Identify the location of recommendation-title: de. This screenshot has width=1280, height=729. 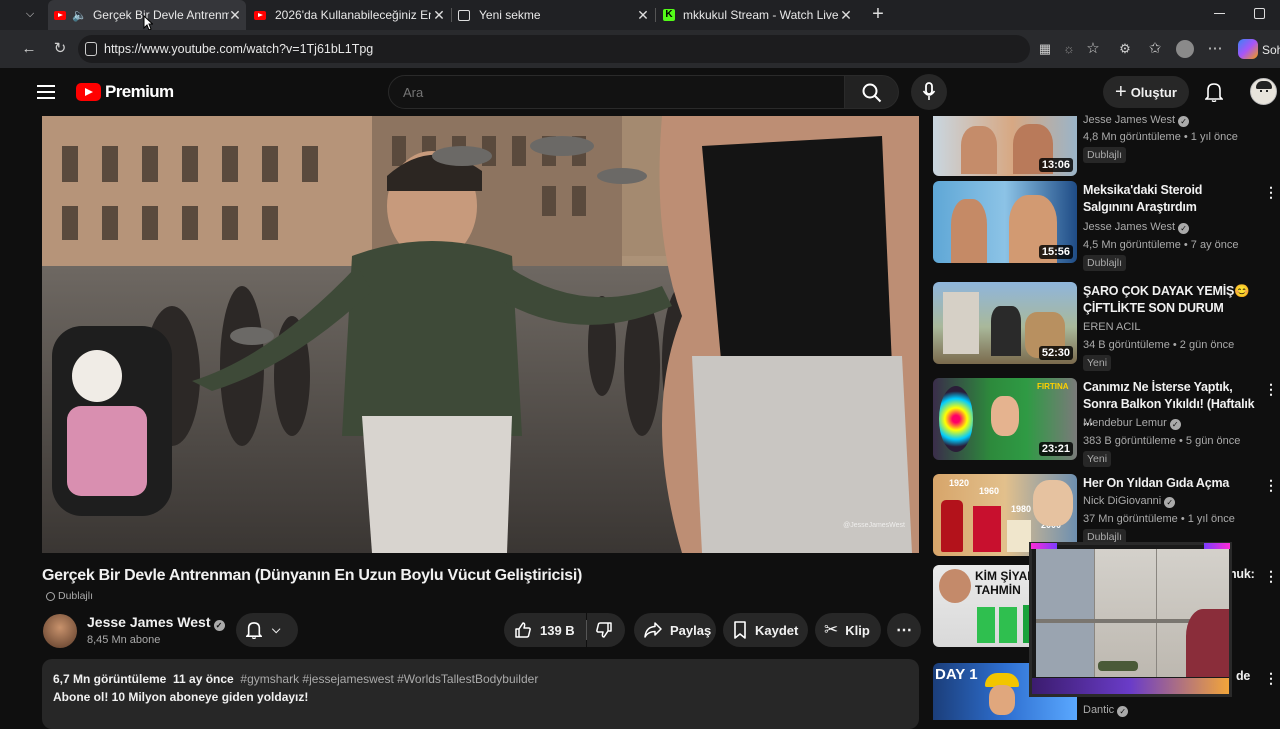
(1246, 676).